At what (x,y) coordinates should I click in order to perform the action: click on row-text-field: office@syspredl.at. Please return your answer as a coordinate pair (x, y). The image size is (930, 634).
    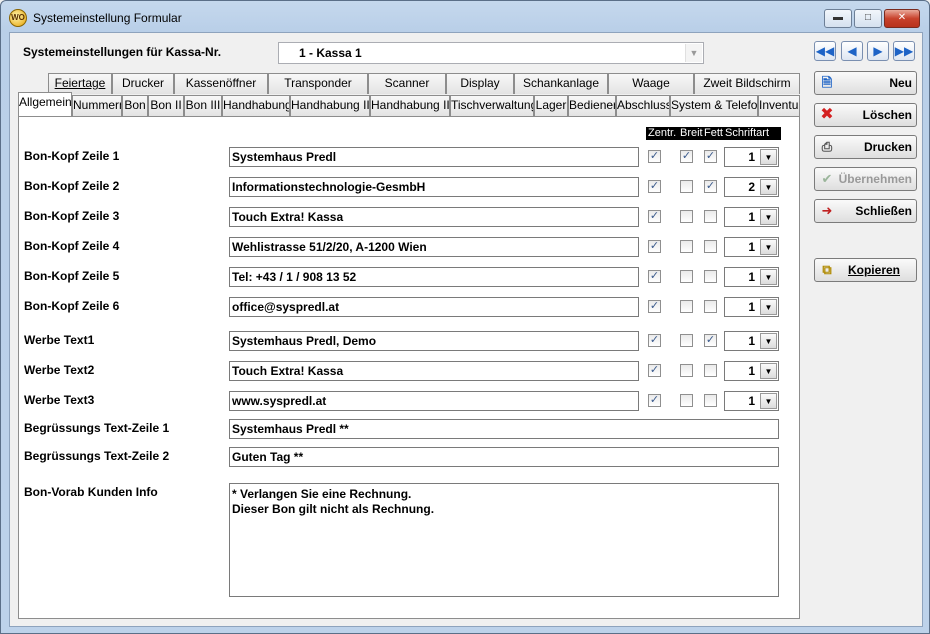
    Looking at the image, I should click on (434, 307).